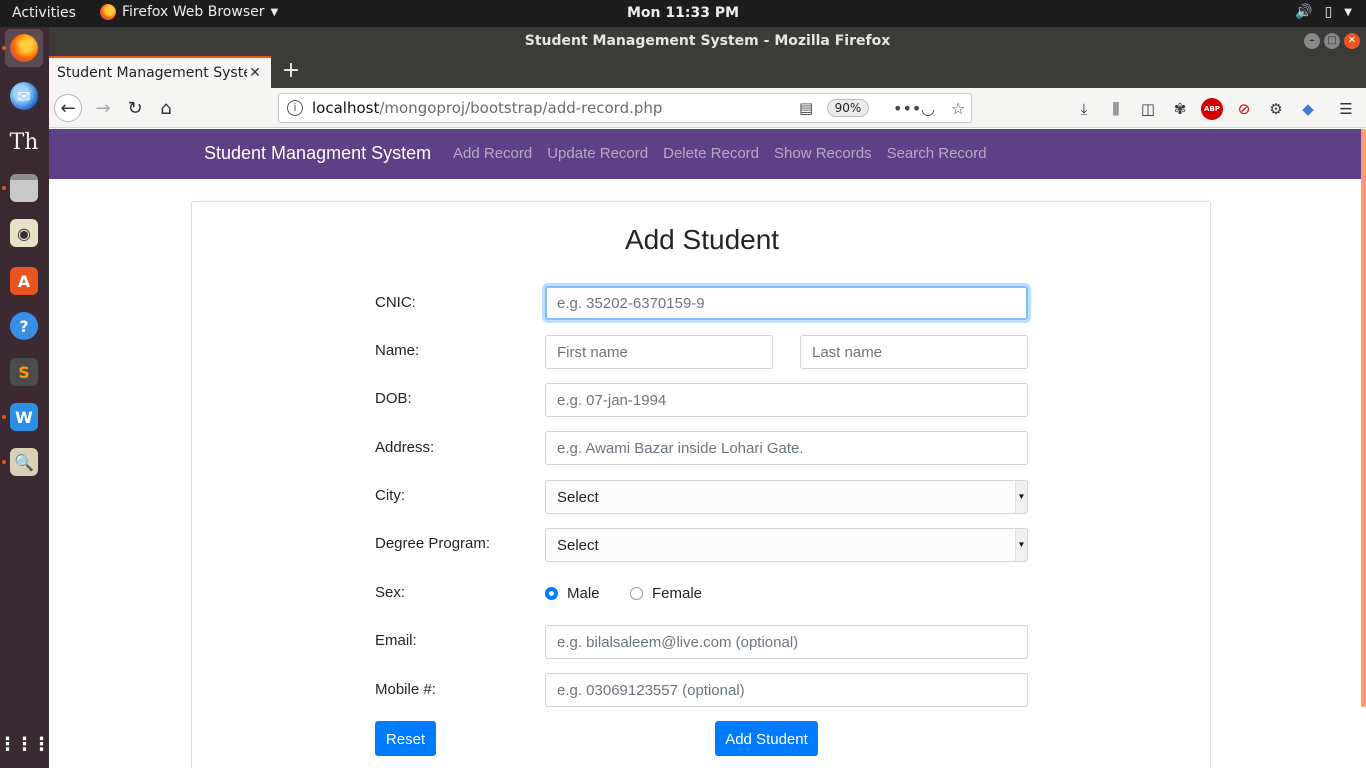 The height and width of the screenshot is (768, 1366). Describe the element at coordinates (492, 153) in the screenshot. I see `nav-link-add-record: Add Record` at that location.